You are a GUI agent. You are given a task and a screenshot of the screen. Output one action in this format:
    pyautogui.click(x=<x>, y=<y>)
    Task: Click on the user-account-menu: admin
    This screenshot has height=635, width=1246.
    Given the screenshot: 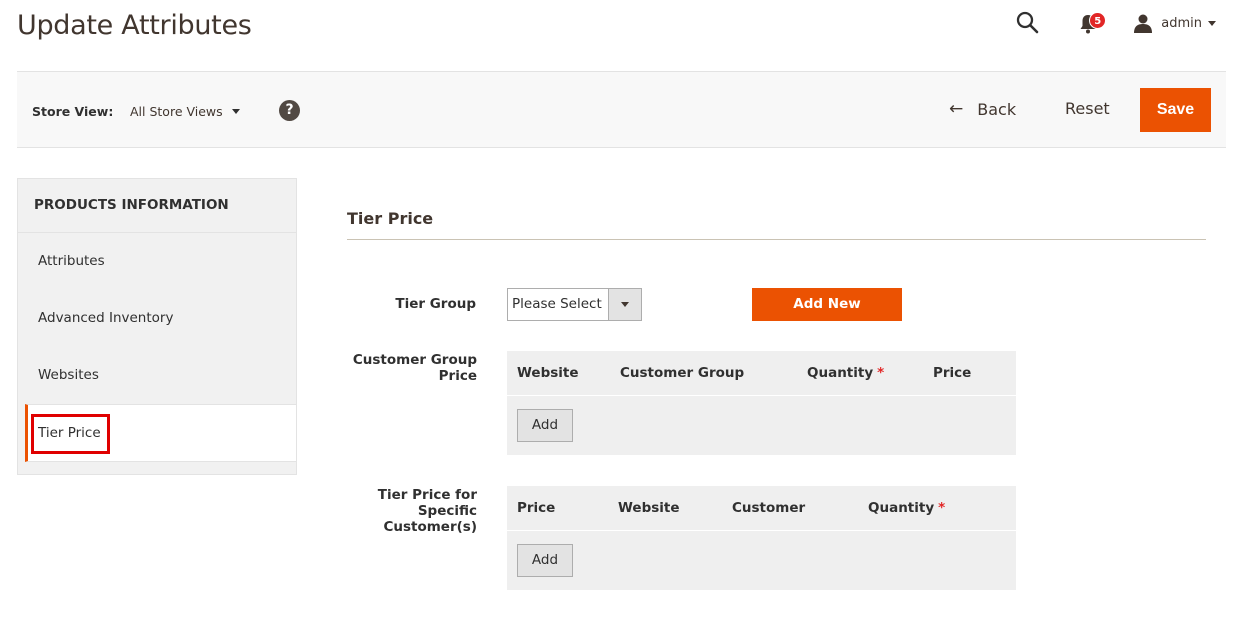 What is the action you would take?
    pyautogui.click(x=1174, y=23)
    